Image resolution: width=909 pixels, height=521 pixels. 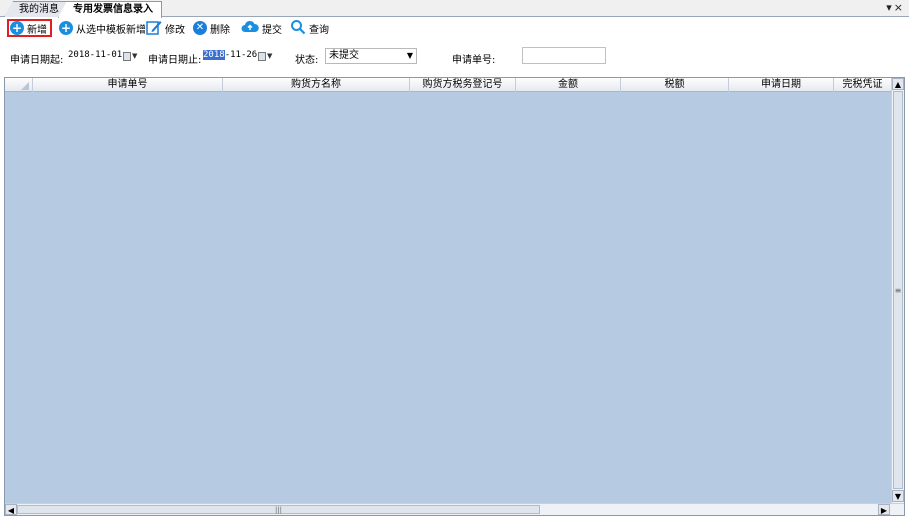 I want to click on date-to-label: 申请日期止:, so click(x=175, y=60).